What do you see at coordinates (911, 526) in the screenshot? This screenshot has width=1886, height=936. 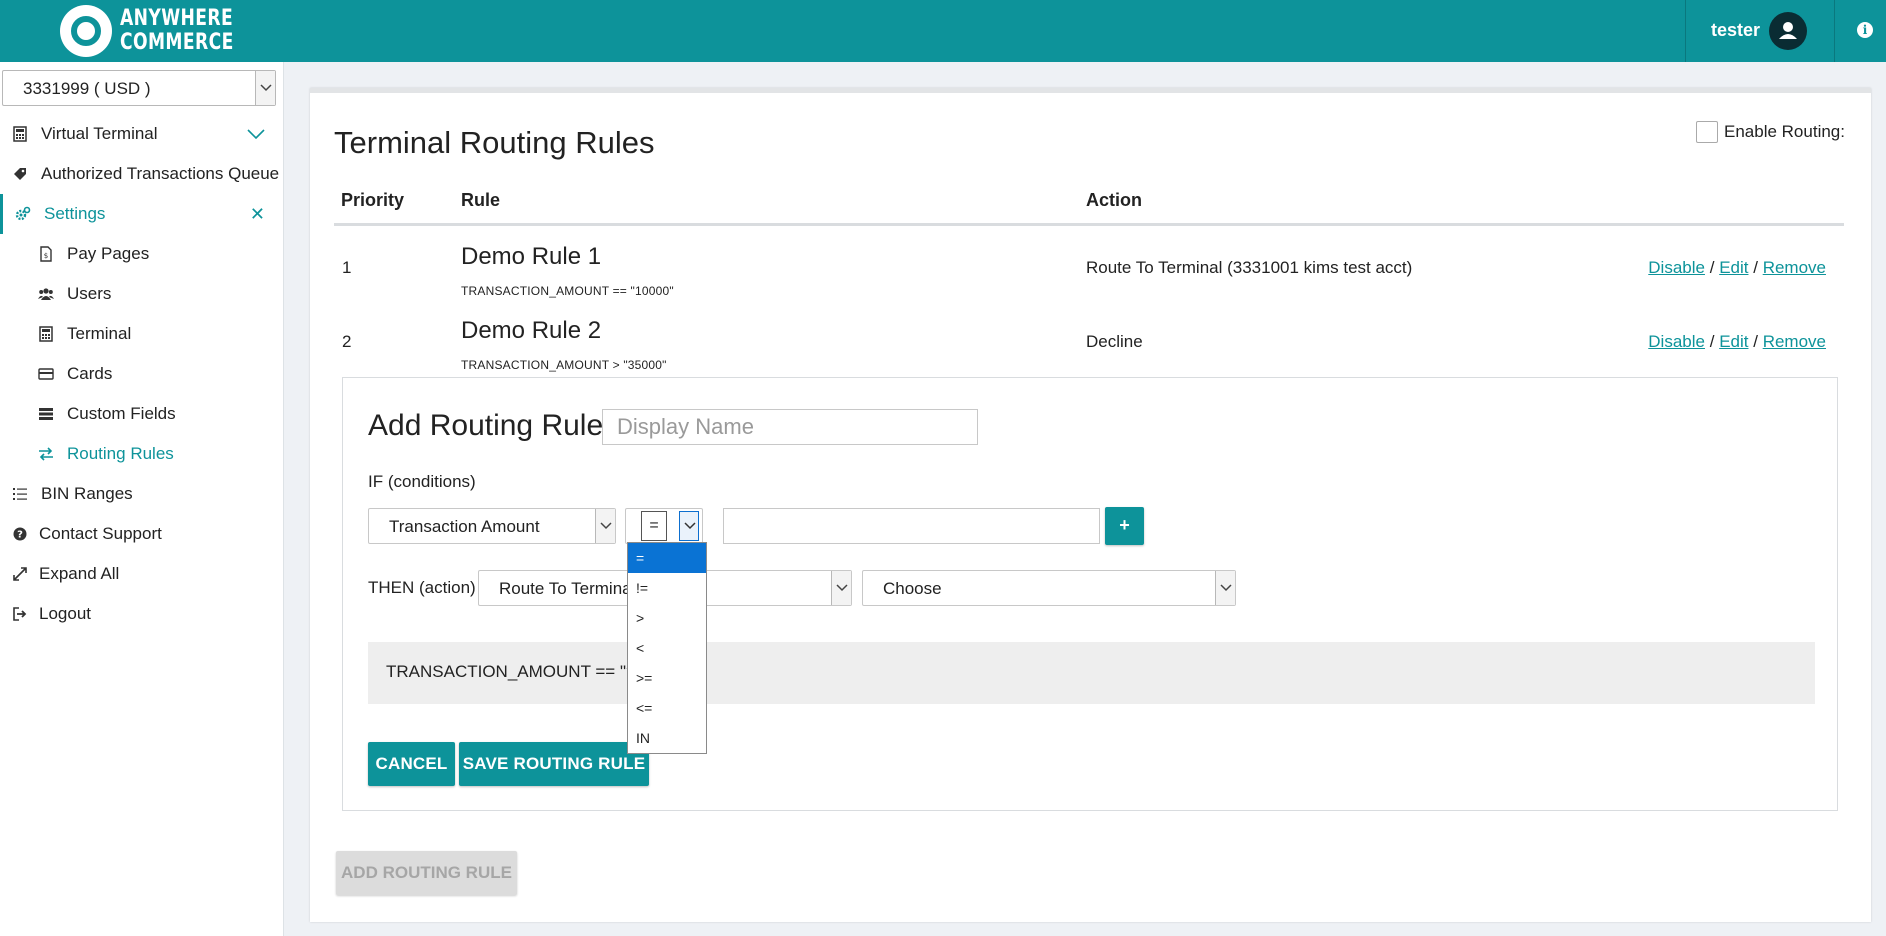 I see `condition-value-input` at bounding box center [911, 526].